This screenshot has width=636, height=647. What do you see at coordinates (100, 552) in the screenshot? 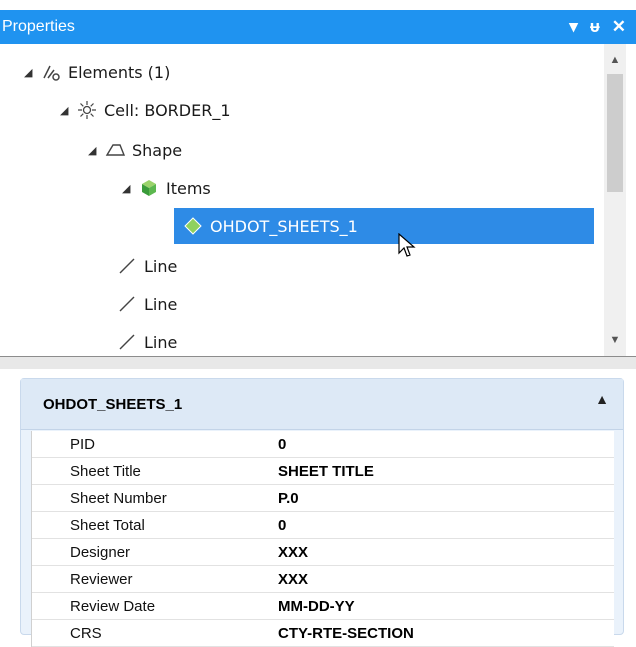
I see `property-key: Designer` at bounding box center [100, 552].